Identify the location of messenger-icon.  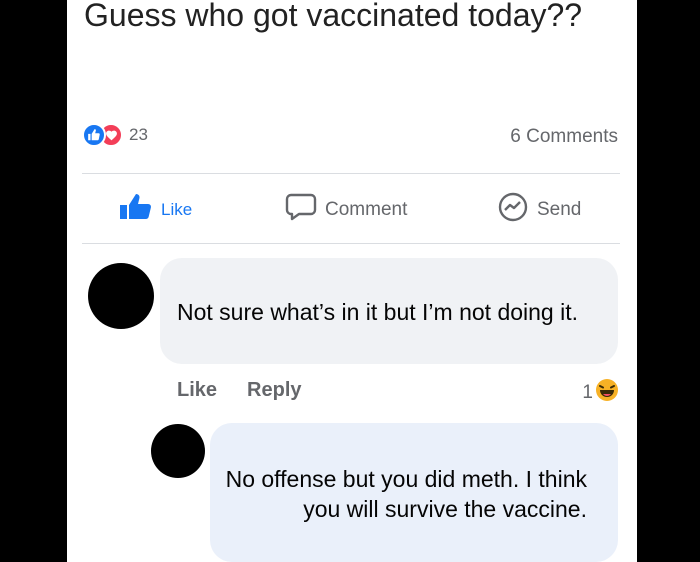
(513, 210).